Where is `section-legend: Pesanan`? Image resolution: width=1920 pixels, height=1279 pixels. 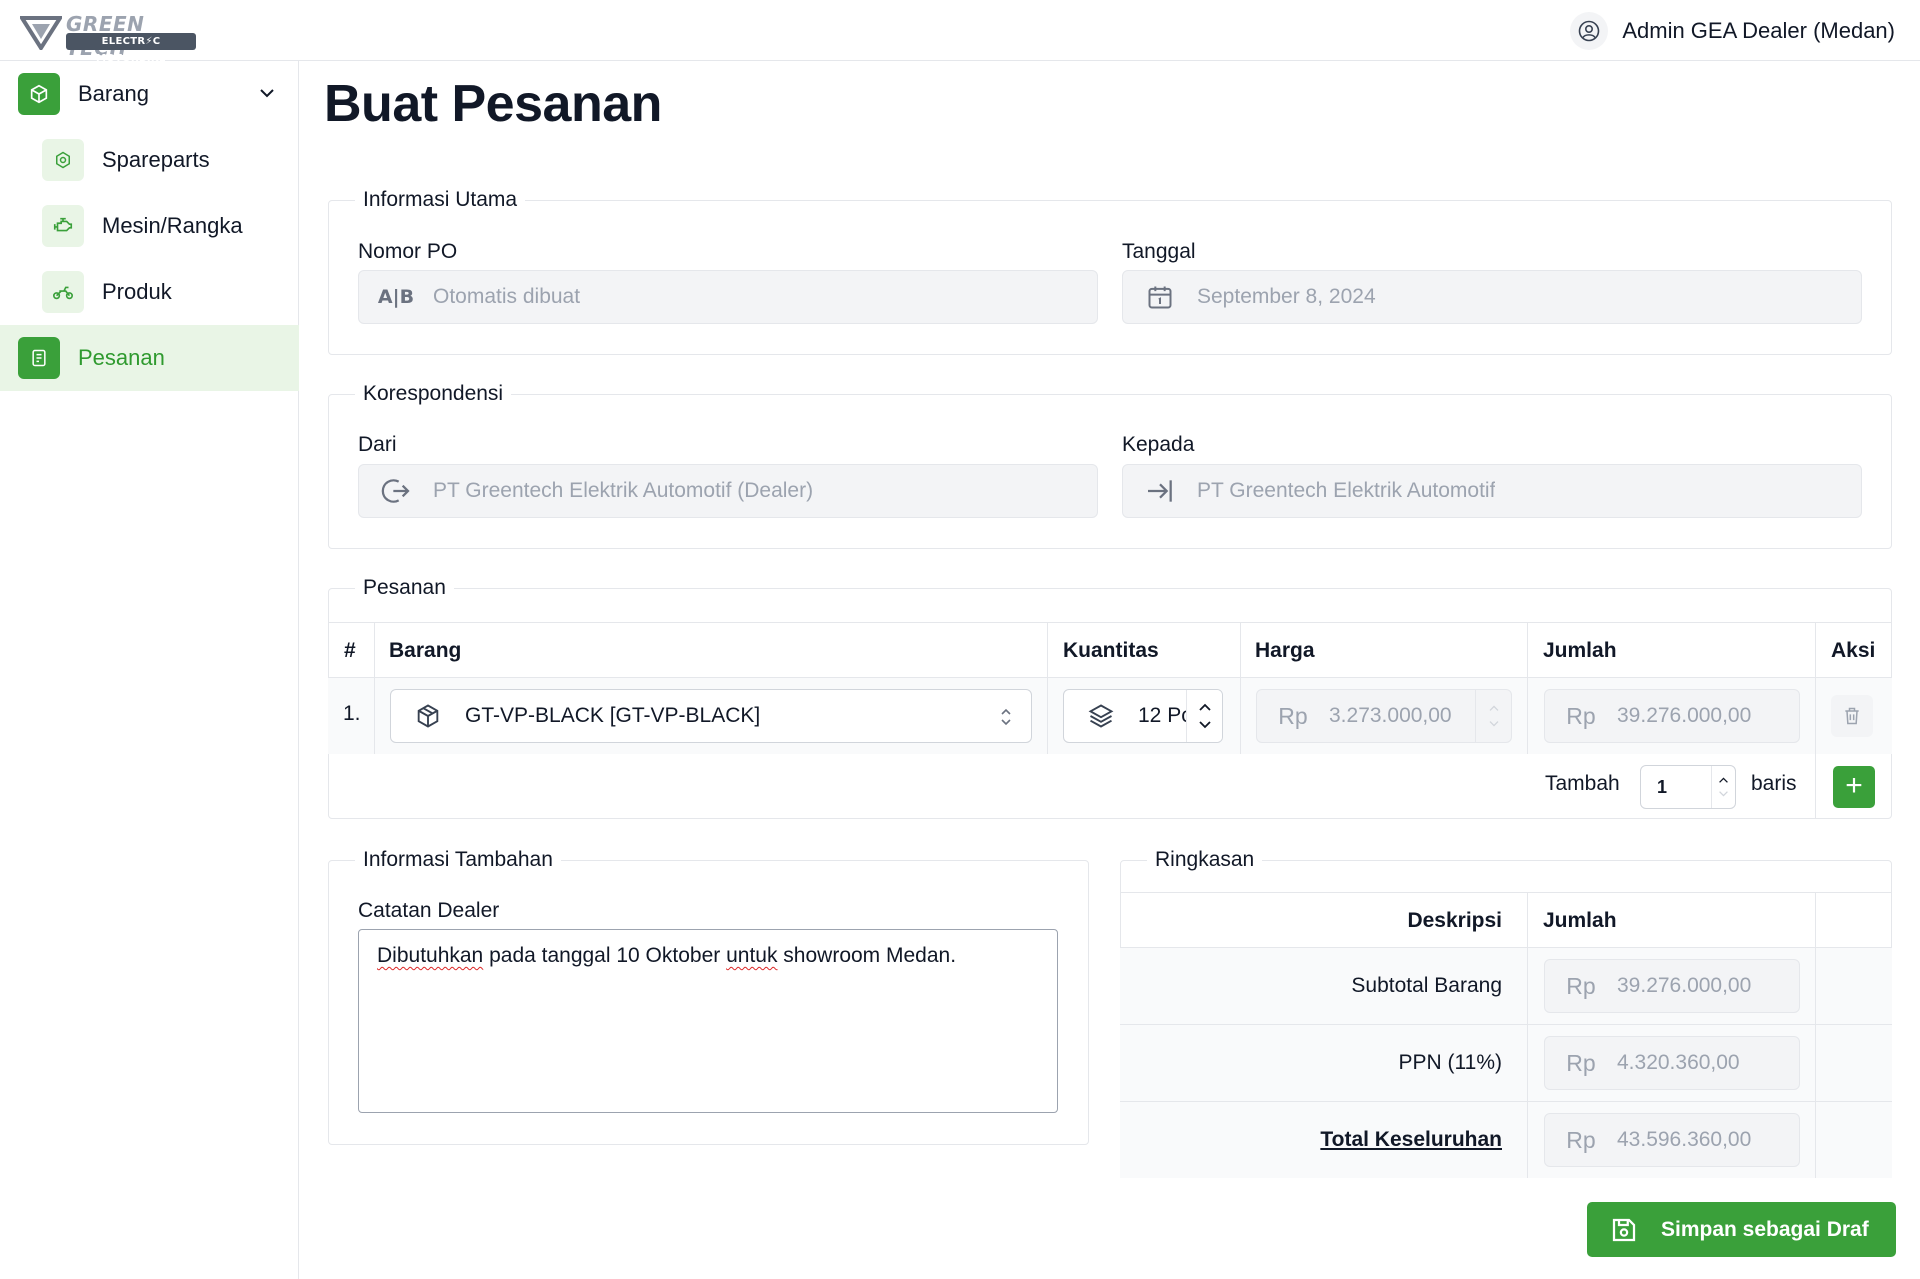 section-legend: Pesanan is located at coordinates (404, 587).